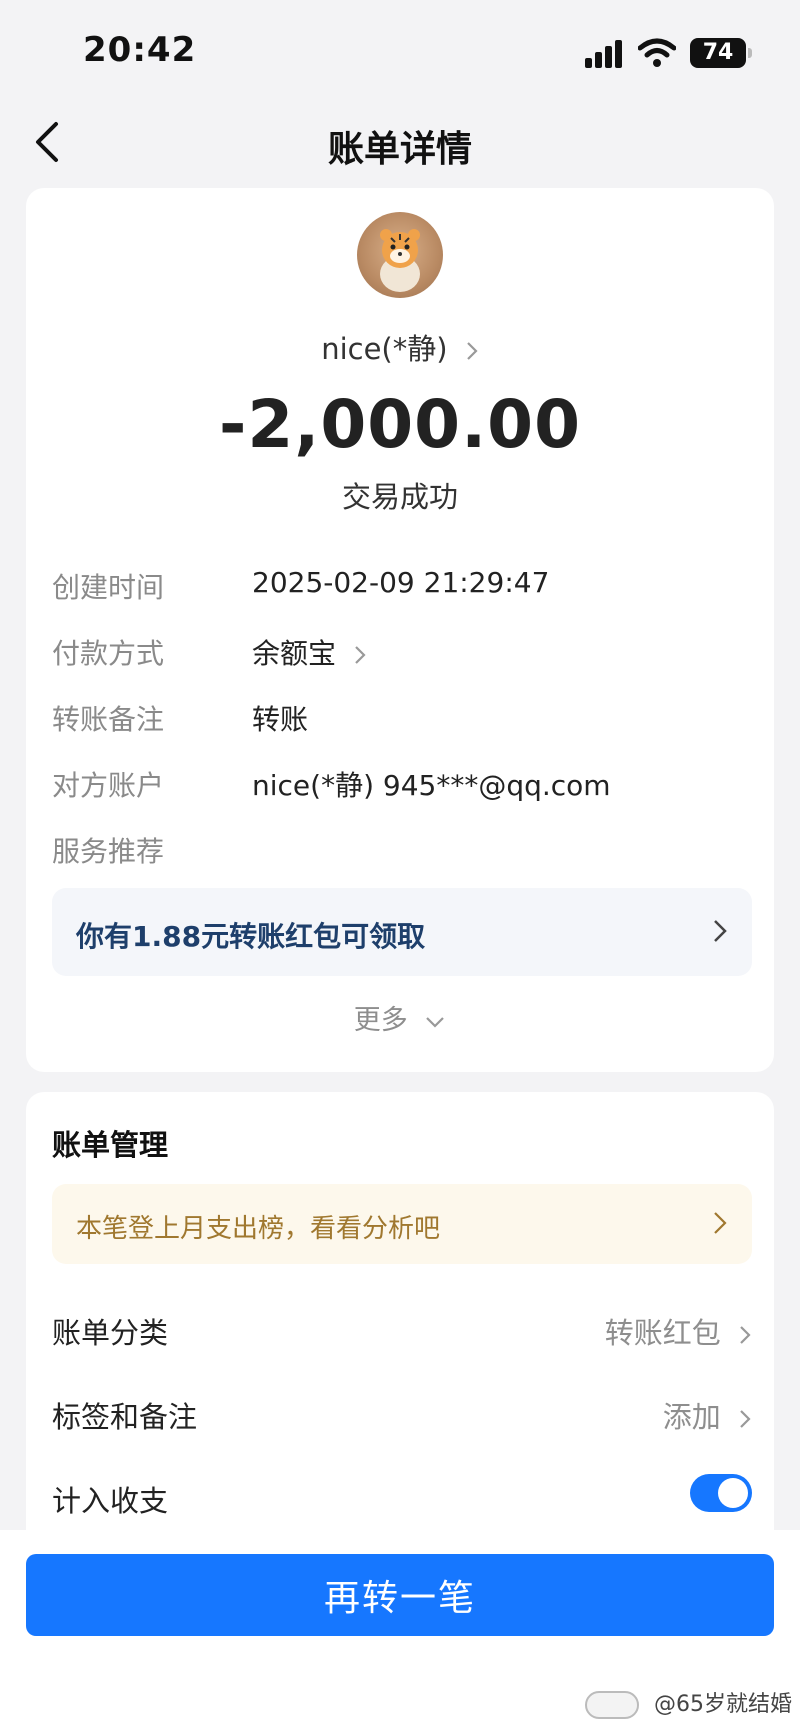  I want to click on payee-avatar, so click(400, 255).